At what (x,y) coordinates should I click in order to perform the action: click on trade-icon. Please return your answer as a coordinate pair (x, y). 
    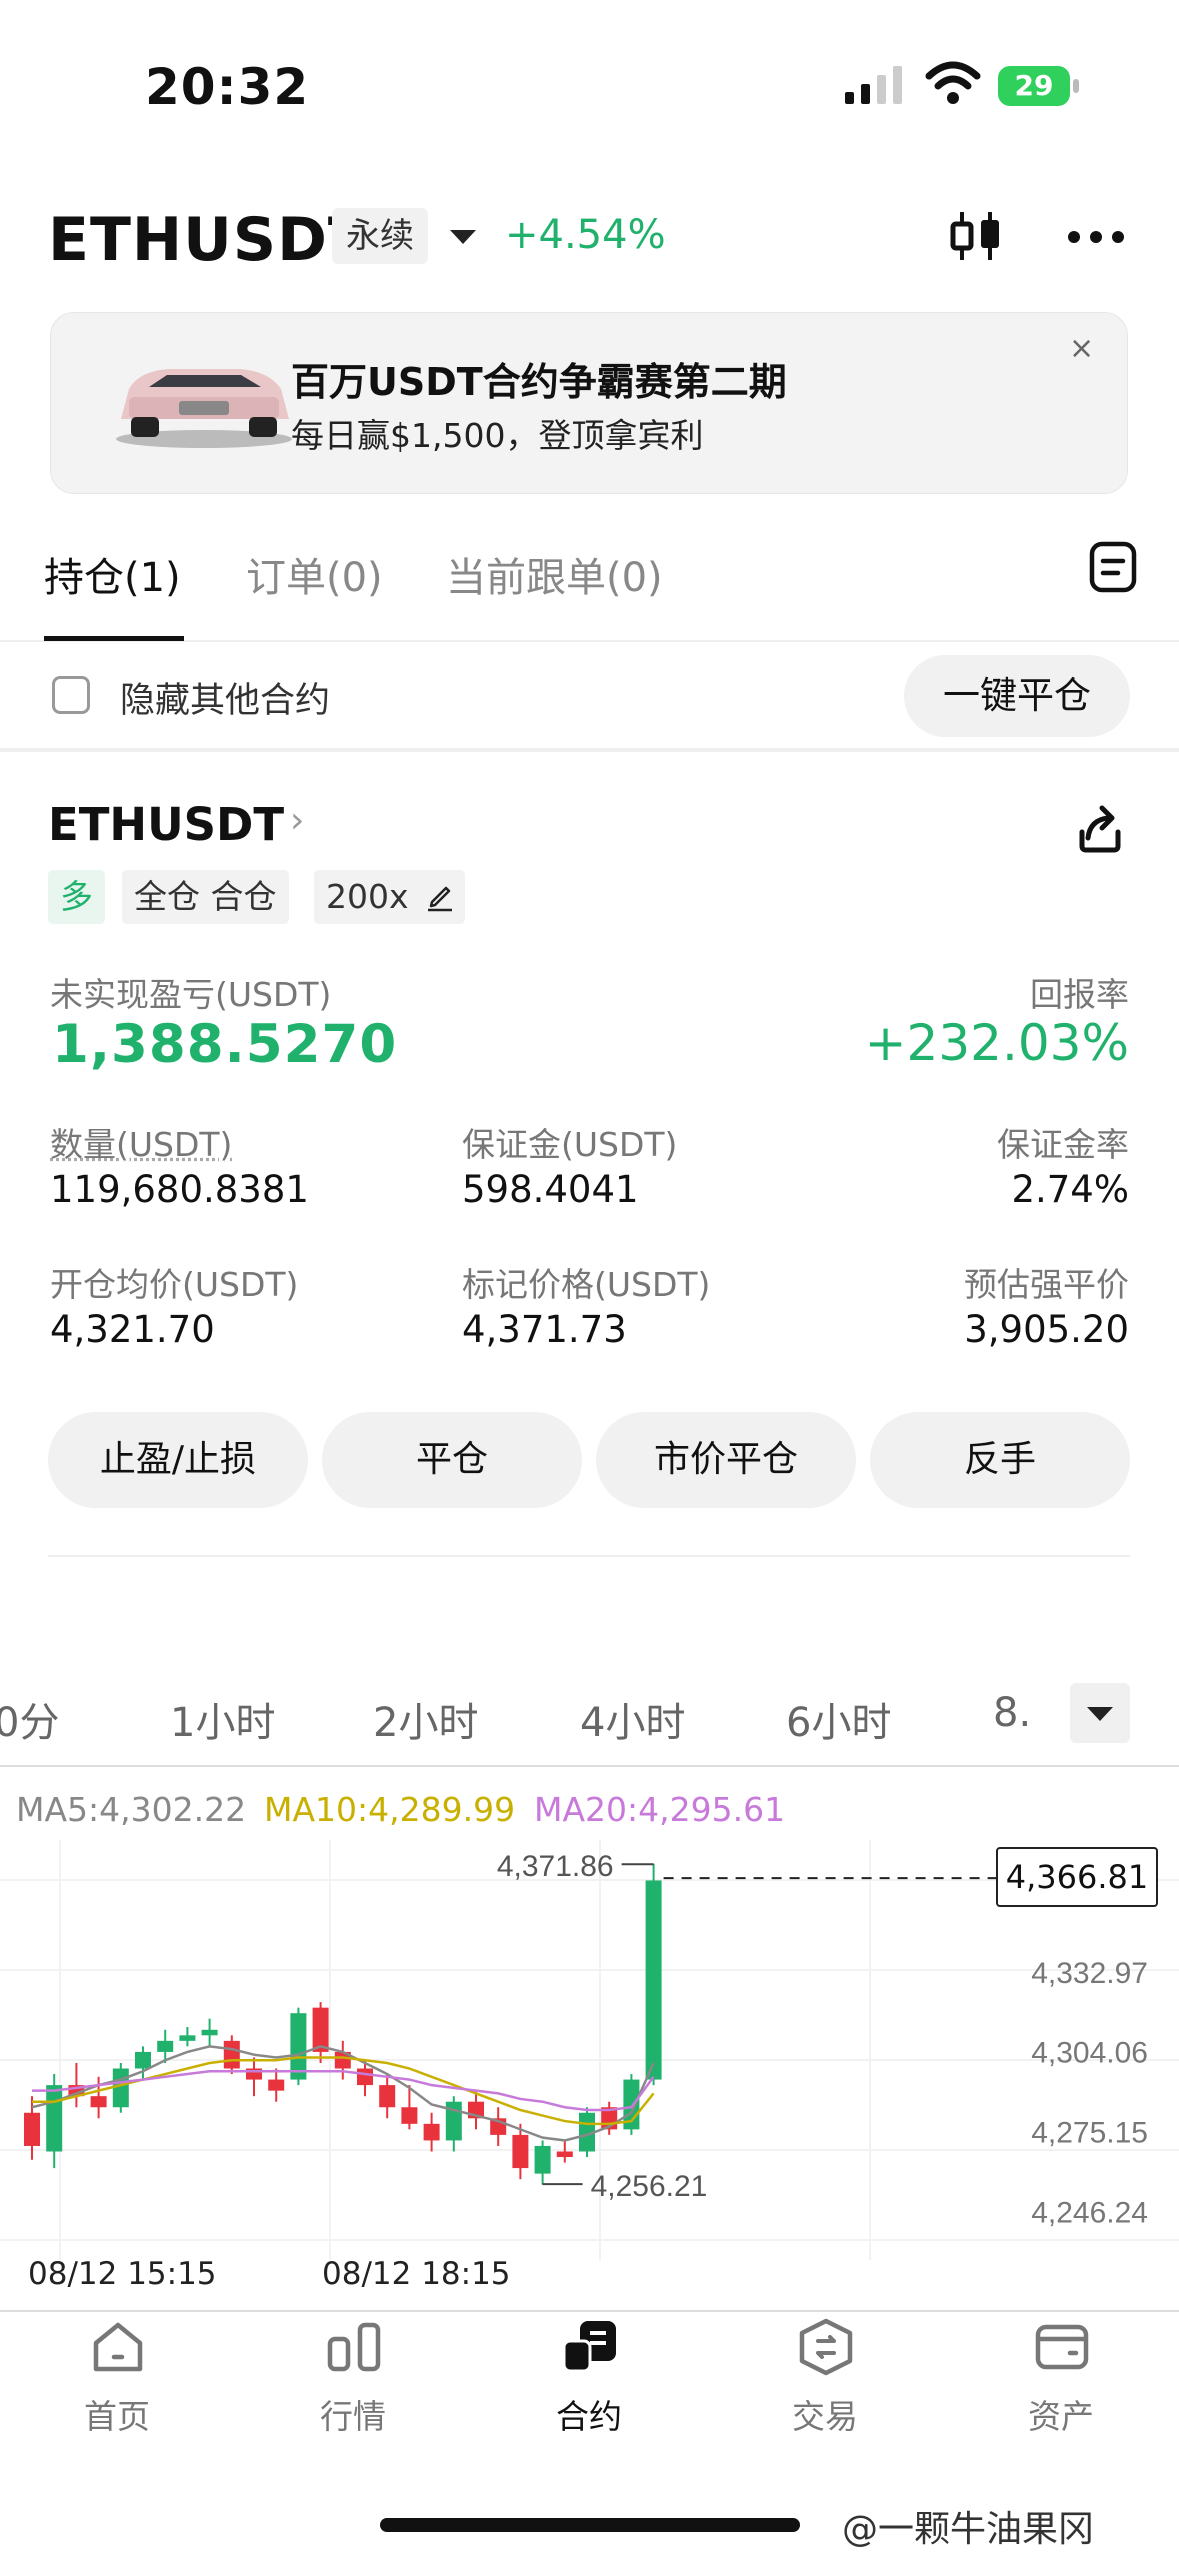
    Looking at the image, I should click on (826, 2347).